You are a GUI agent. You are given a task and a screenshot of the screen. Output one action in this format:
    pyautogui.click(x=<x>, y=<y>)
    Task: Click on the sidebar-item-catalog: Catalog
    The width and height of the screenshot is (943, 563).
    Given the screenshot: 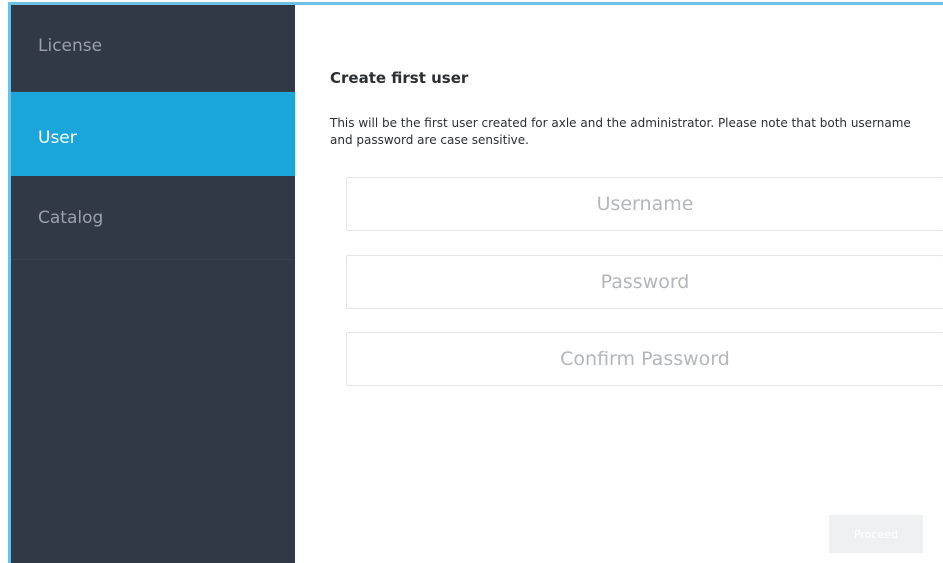 What is the action you would take?
    pyautogui.click(x=153, y=218)
    